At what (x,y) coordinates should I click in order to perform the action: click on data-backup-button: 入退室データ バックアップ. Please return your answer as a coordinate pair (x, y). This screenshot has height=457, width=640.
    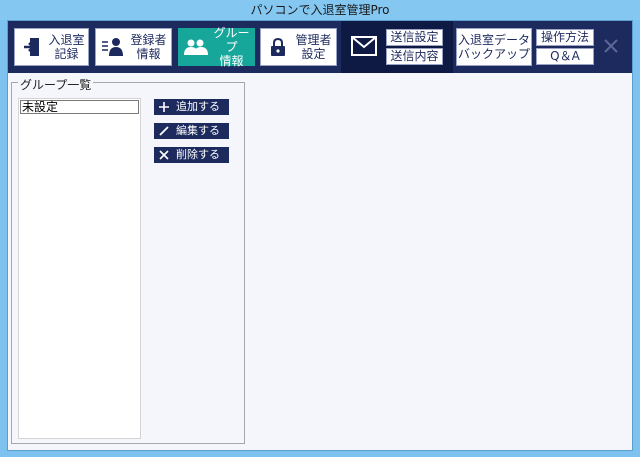
    Looking at the image, I should click on (494, 47).